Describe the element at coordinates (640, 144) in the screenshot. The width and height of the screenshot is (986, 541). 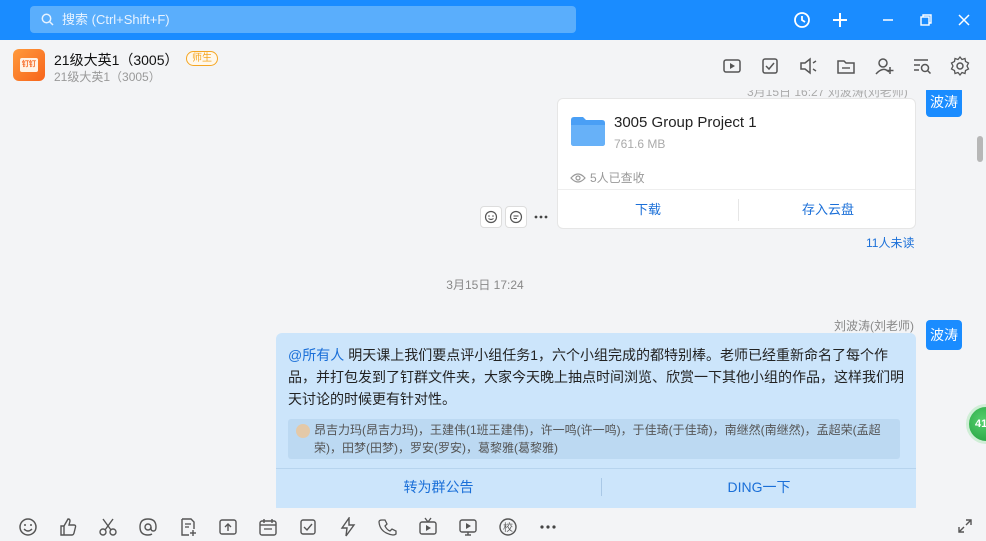
I see `file-size: 761.6 MB` at that location.